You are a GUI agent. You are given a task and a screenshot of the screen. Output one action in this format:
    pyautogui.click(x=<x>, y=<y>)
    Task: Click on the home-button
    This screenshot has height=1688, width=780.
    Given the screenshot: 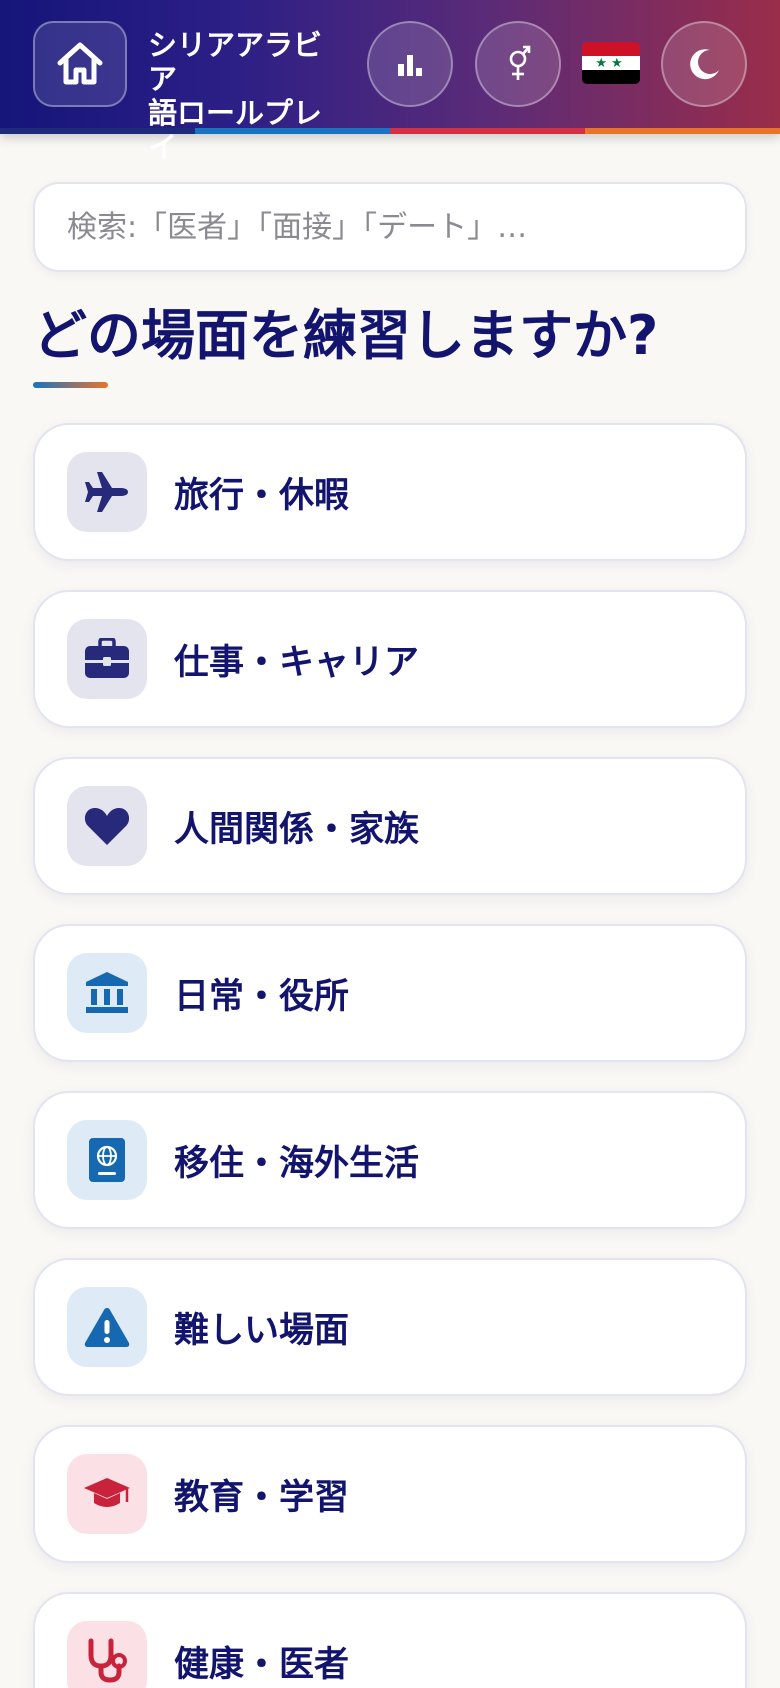 What is the action you would take?
    pyautogui.click(x=80, y=64)
    